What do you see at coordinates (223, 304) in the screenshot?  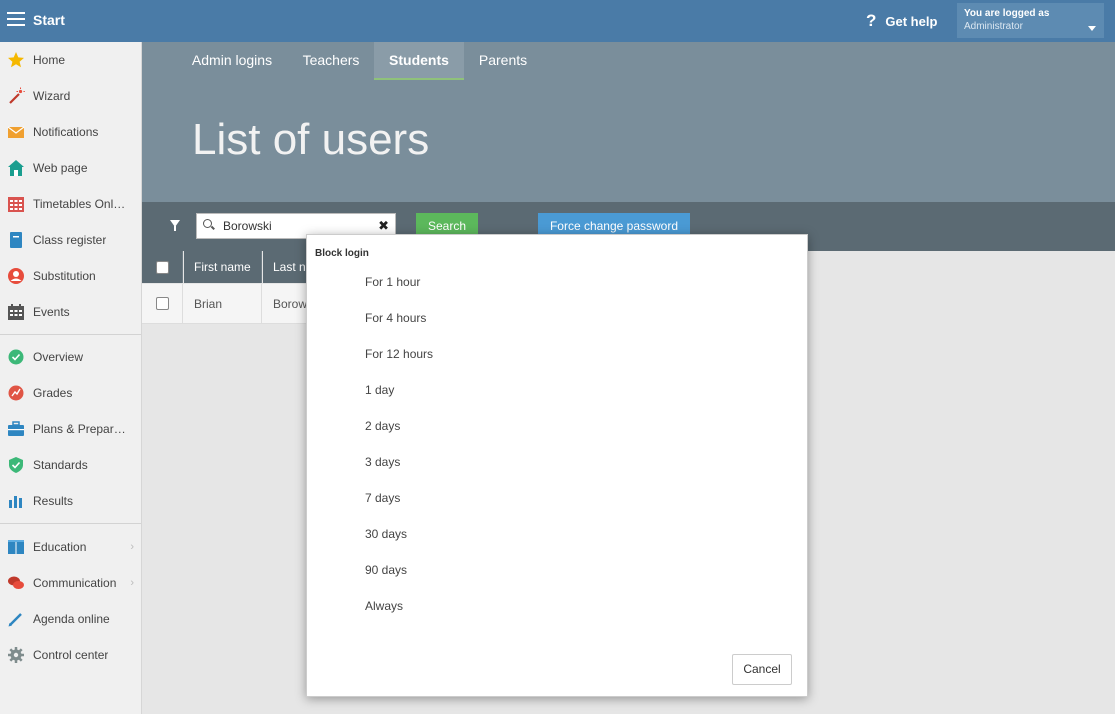 I see `first-name-cell: Brian` at bounding box center [223, 304].